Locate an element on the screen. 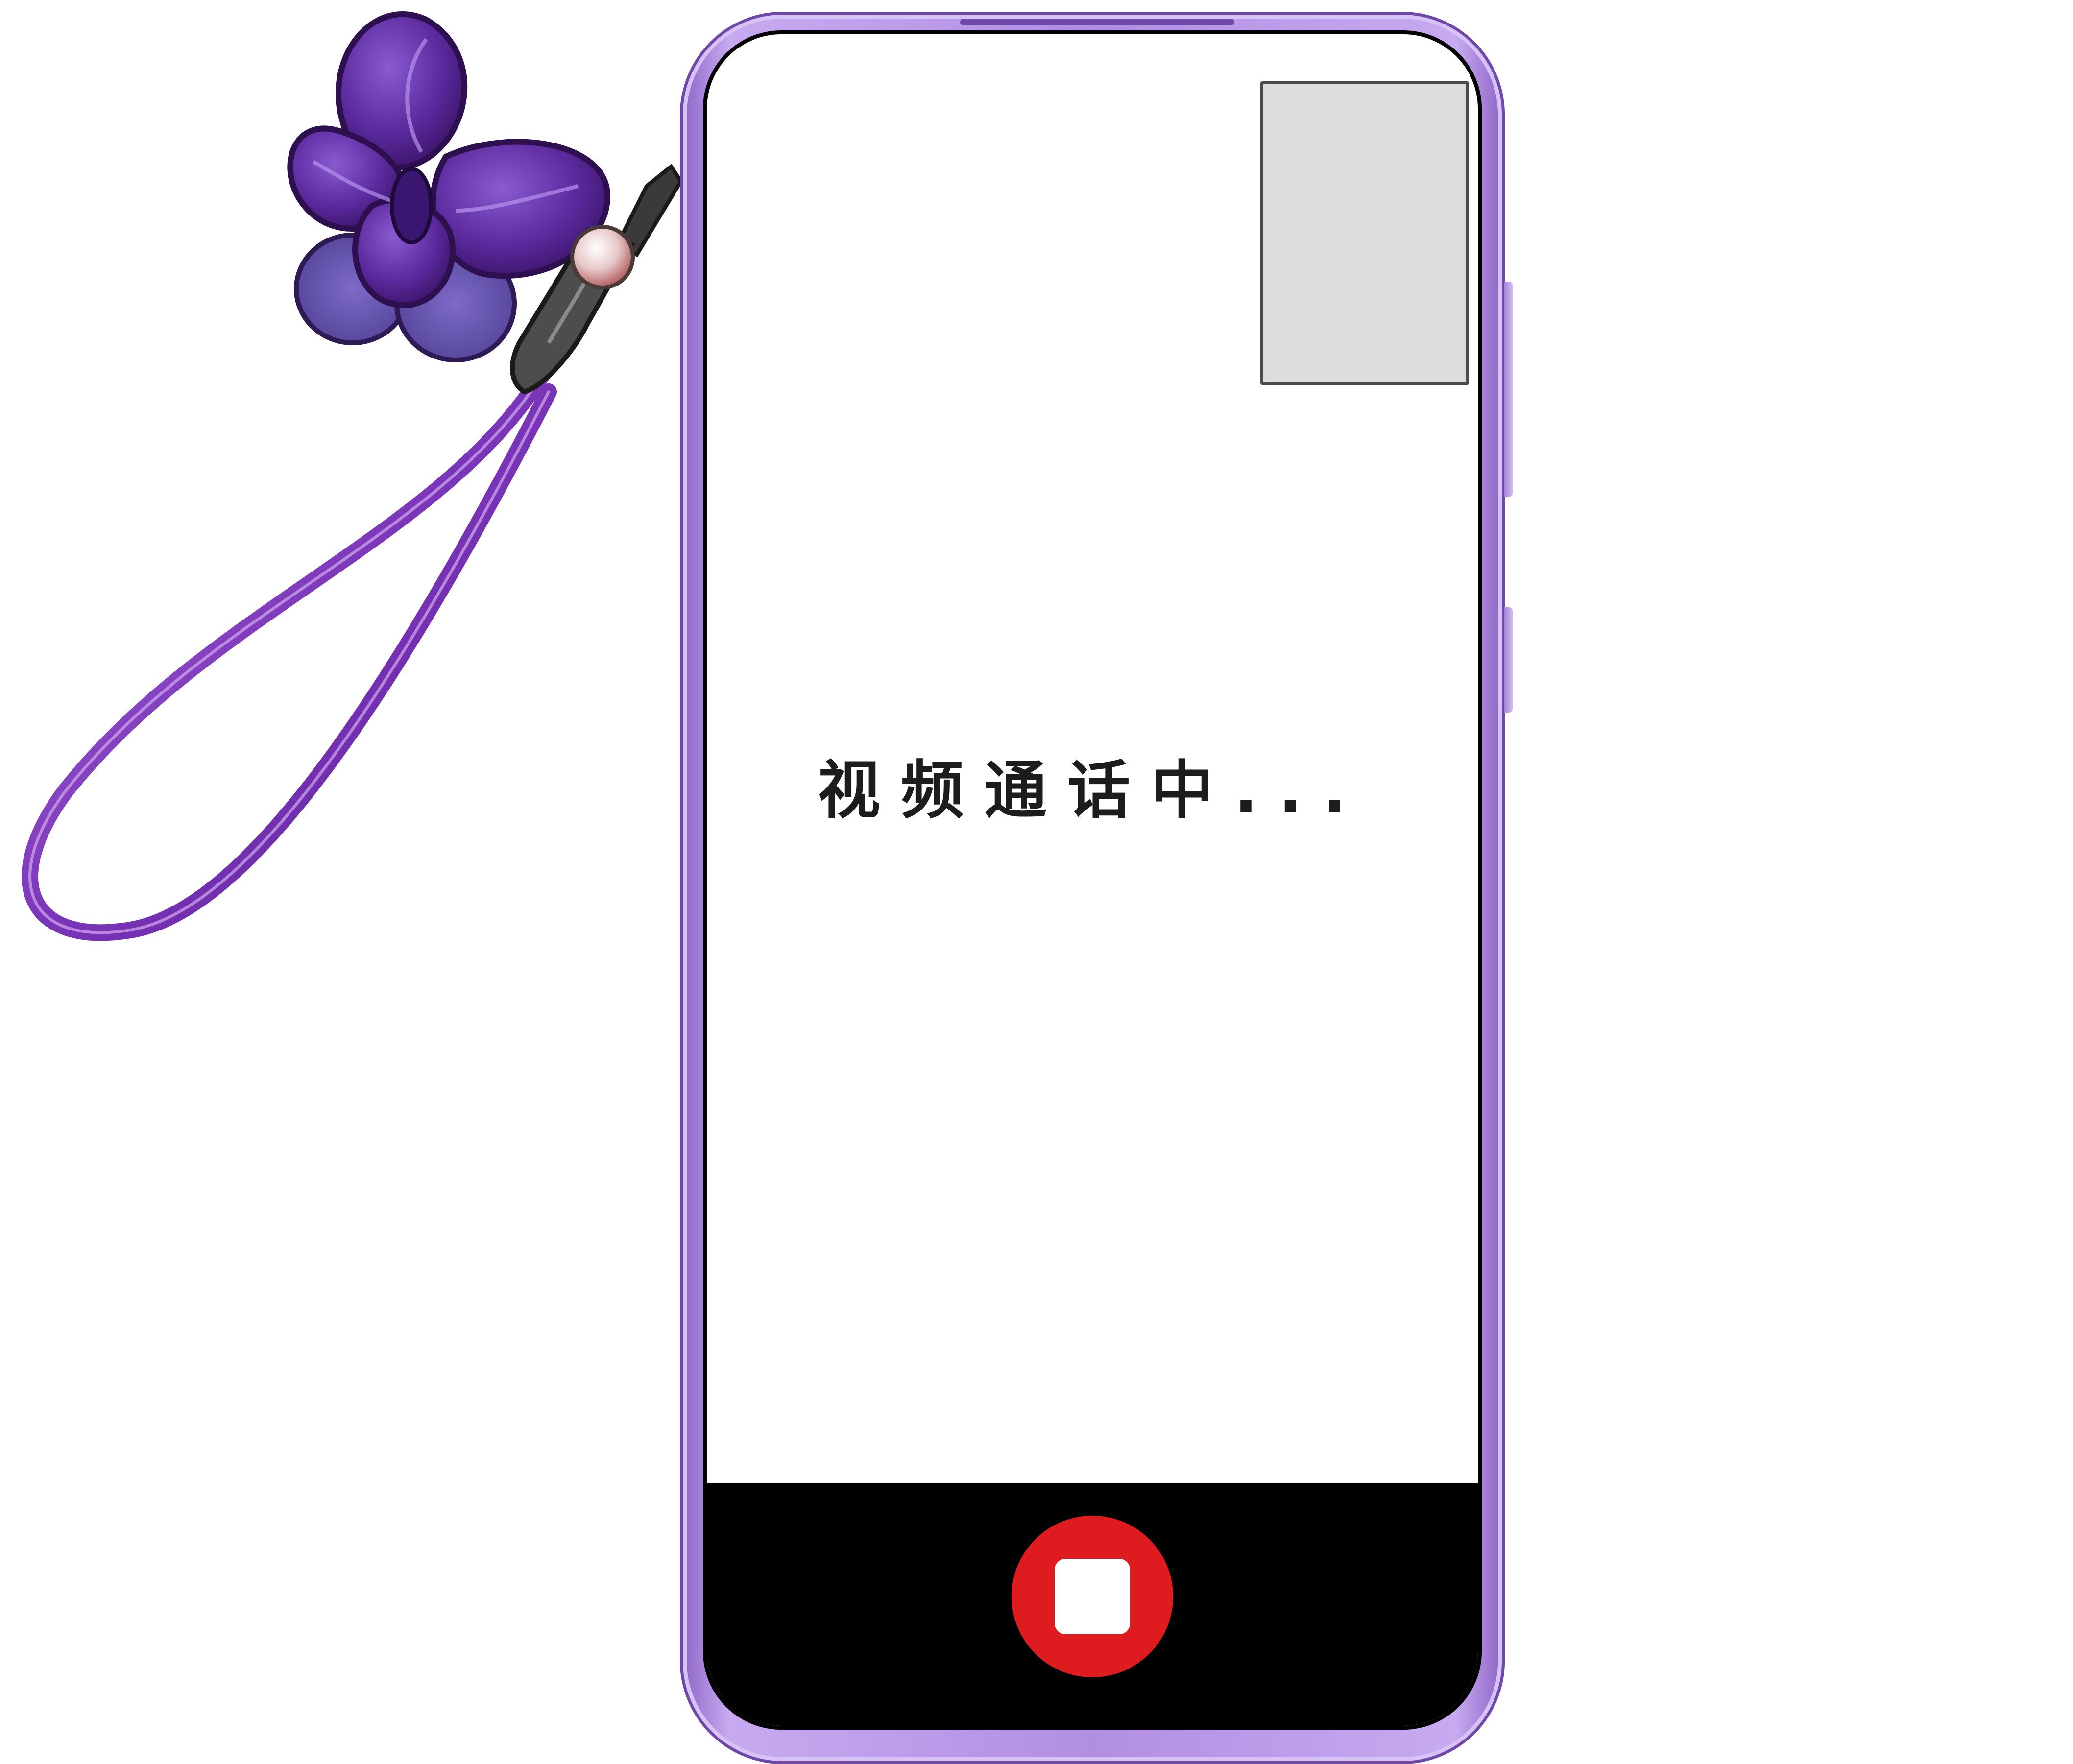  lanyard-strap is located at coordinates (289, 652).